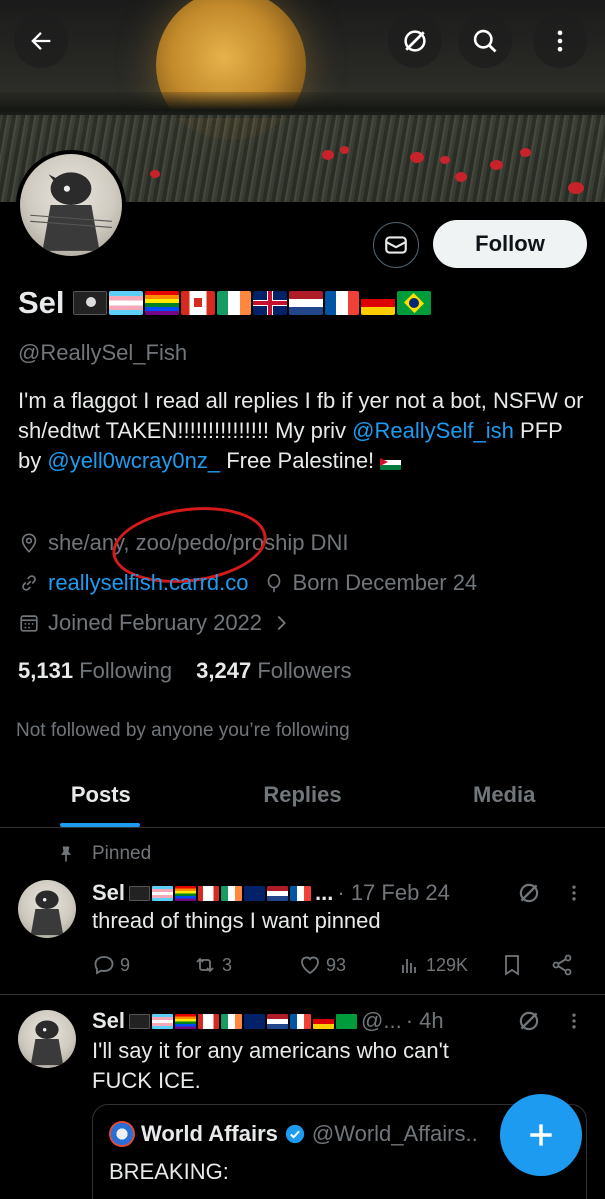 Image resolution: width=605 pixels, height=1199 pixels. What do you see at coordinates (560, 41) in the screenshot?
I see `more-button` at bounding box center [560, 41].